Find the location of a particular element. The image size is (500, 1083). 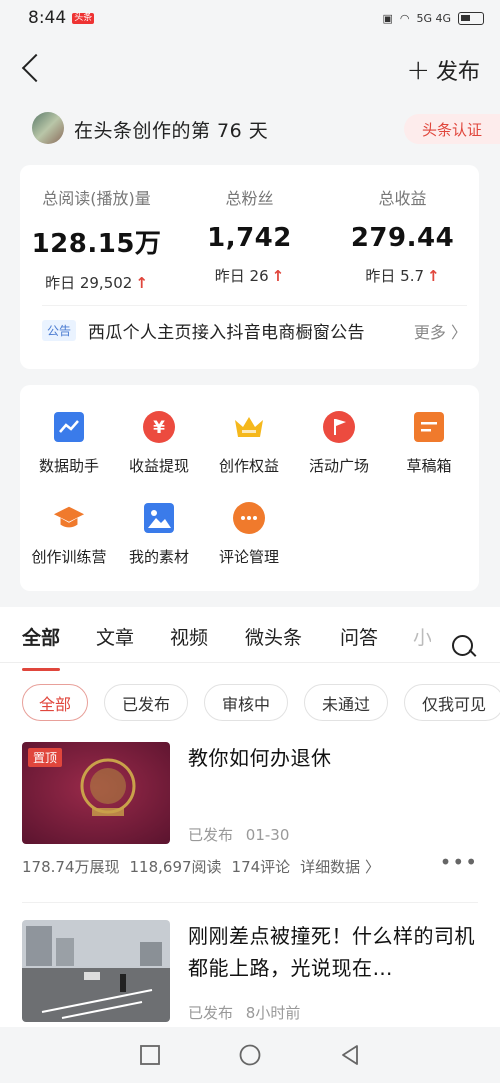

tab-articles: 文章 is located at coordinates (115, 636).